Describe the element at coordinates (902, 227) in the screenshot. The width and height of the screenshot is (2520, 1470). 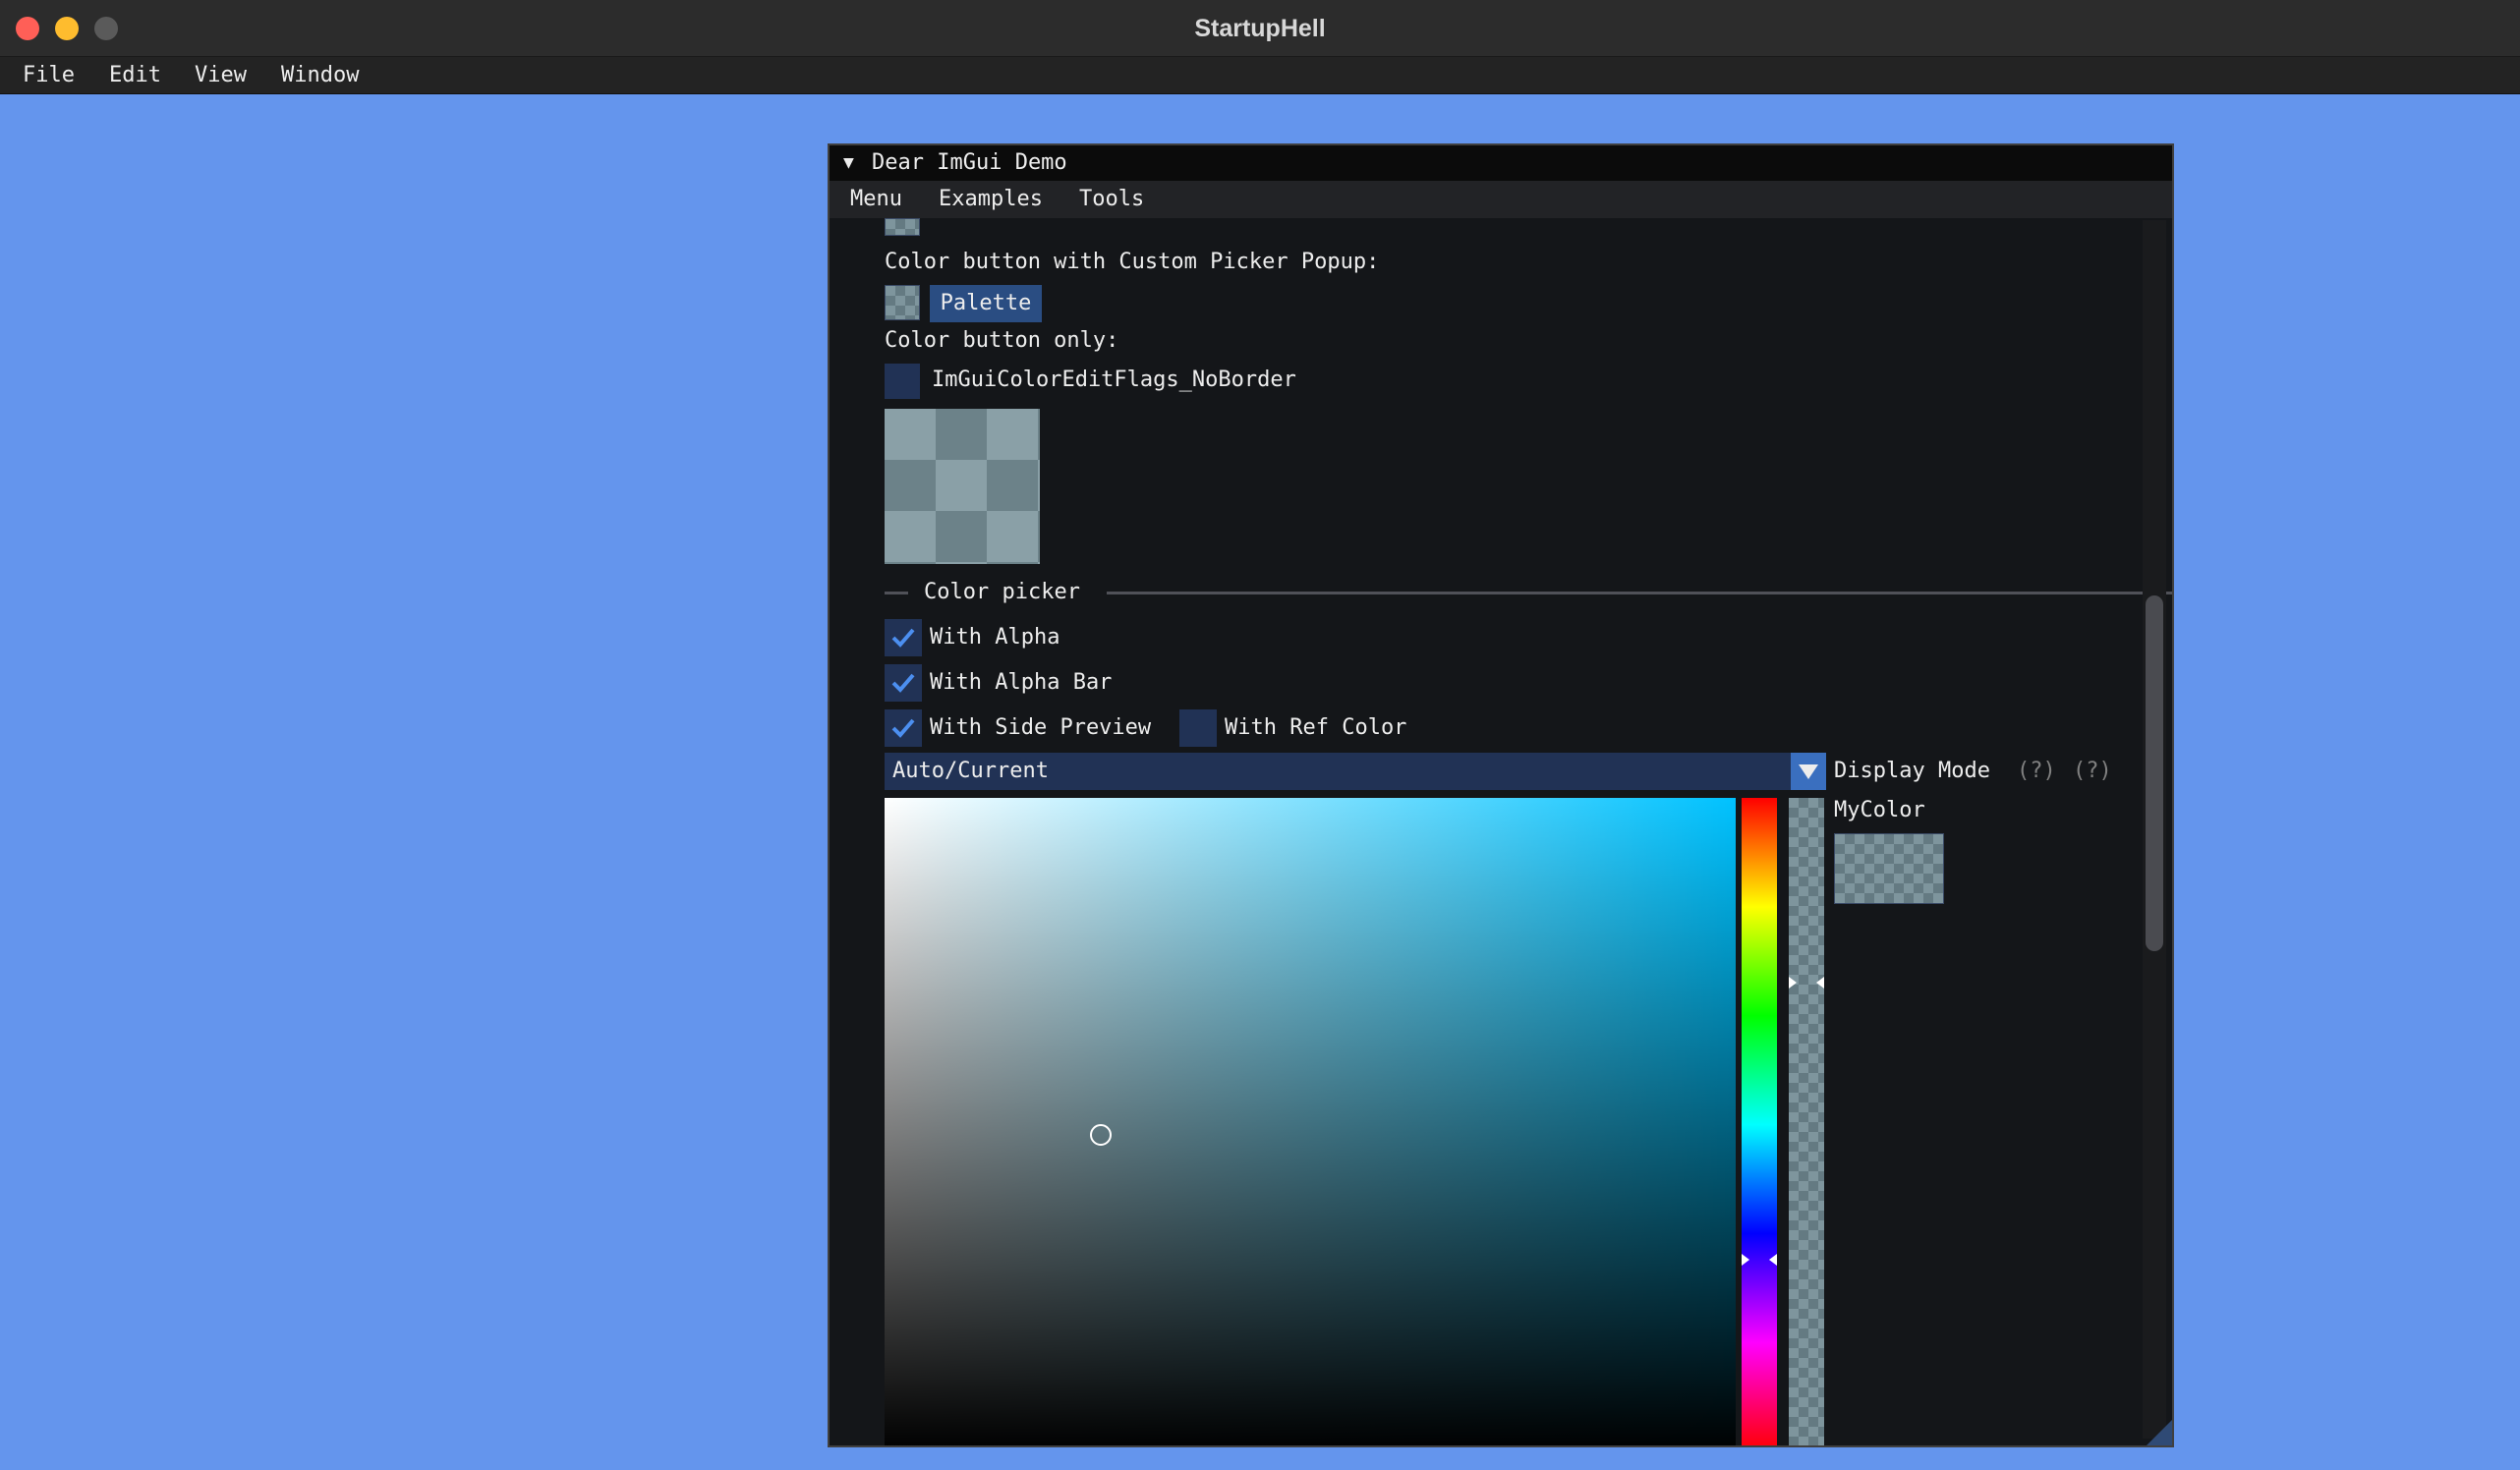
I see `color-button-partial` at that location.